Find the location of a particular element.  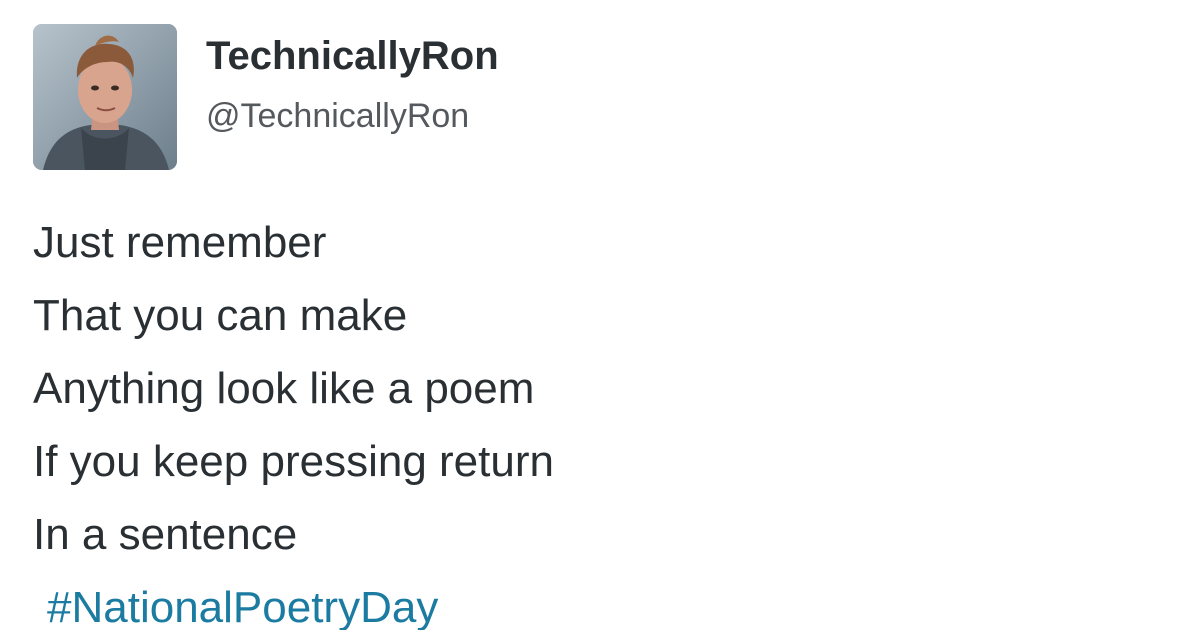

avatar-portrait-illustration is located at coordinates (105, 97).